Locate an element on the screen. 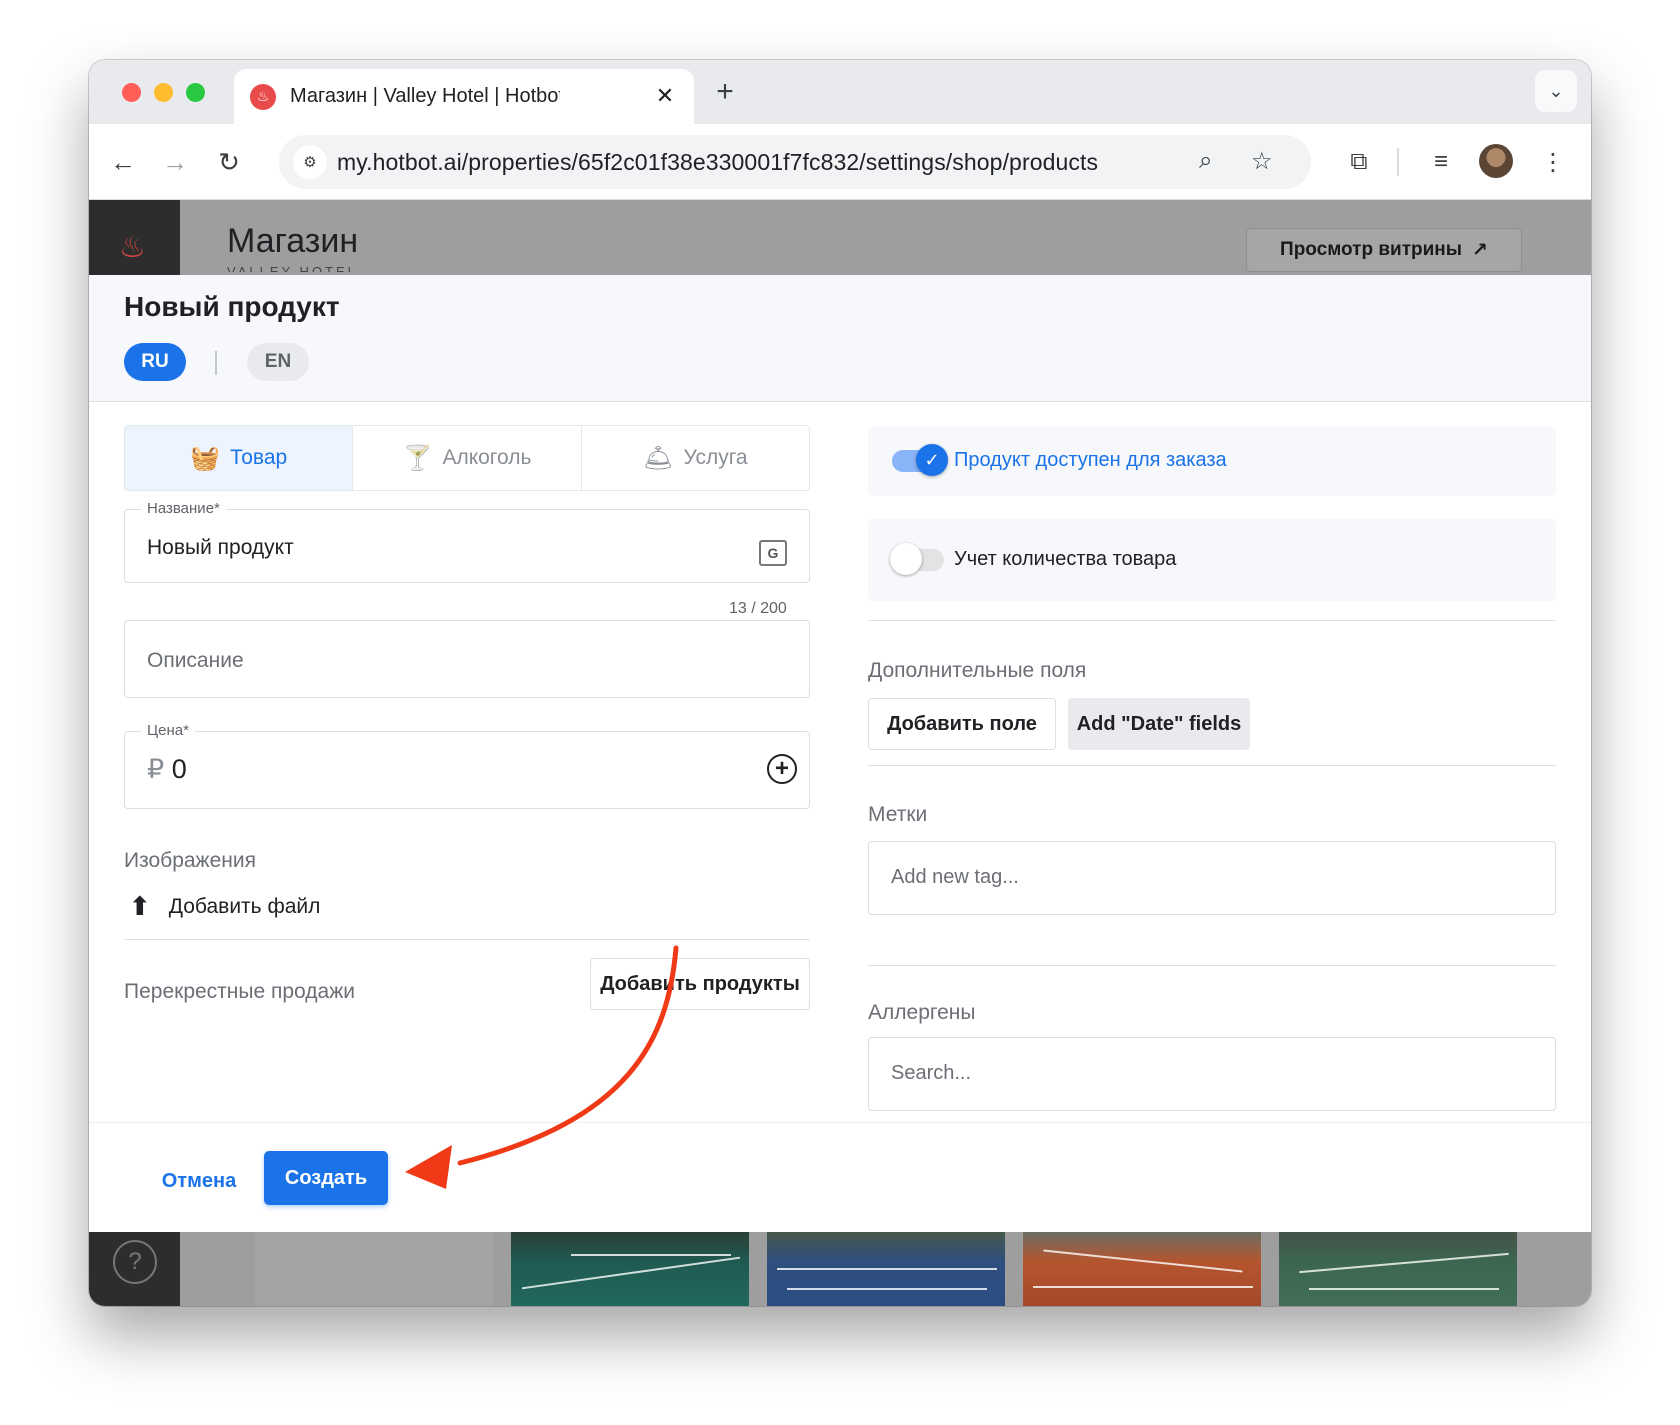 The height and width of the screenshot is (1425, 1680). add-price-icon: + is located at coordinates (782, 769).